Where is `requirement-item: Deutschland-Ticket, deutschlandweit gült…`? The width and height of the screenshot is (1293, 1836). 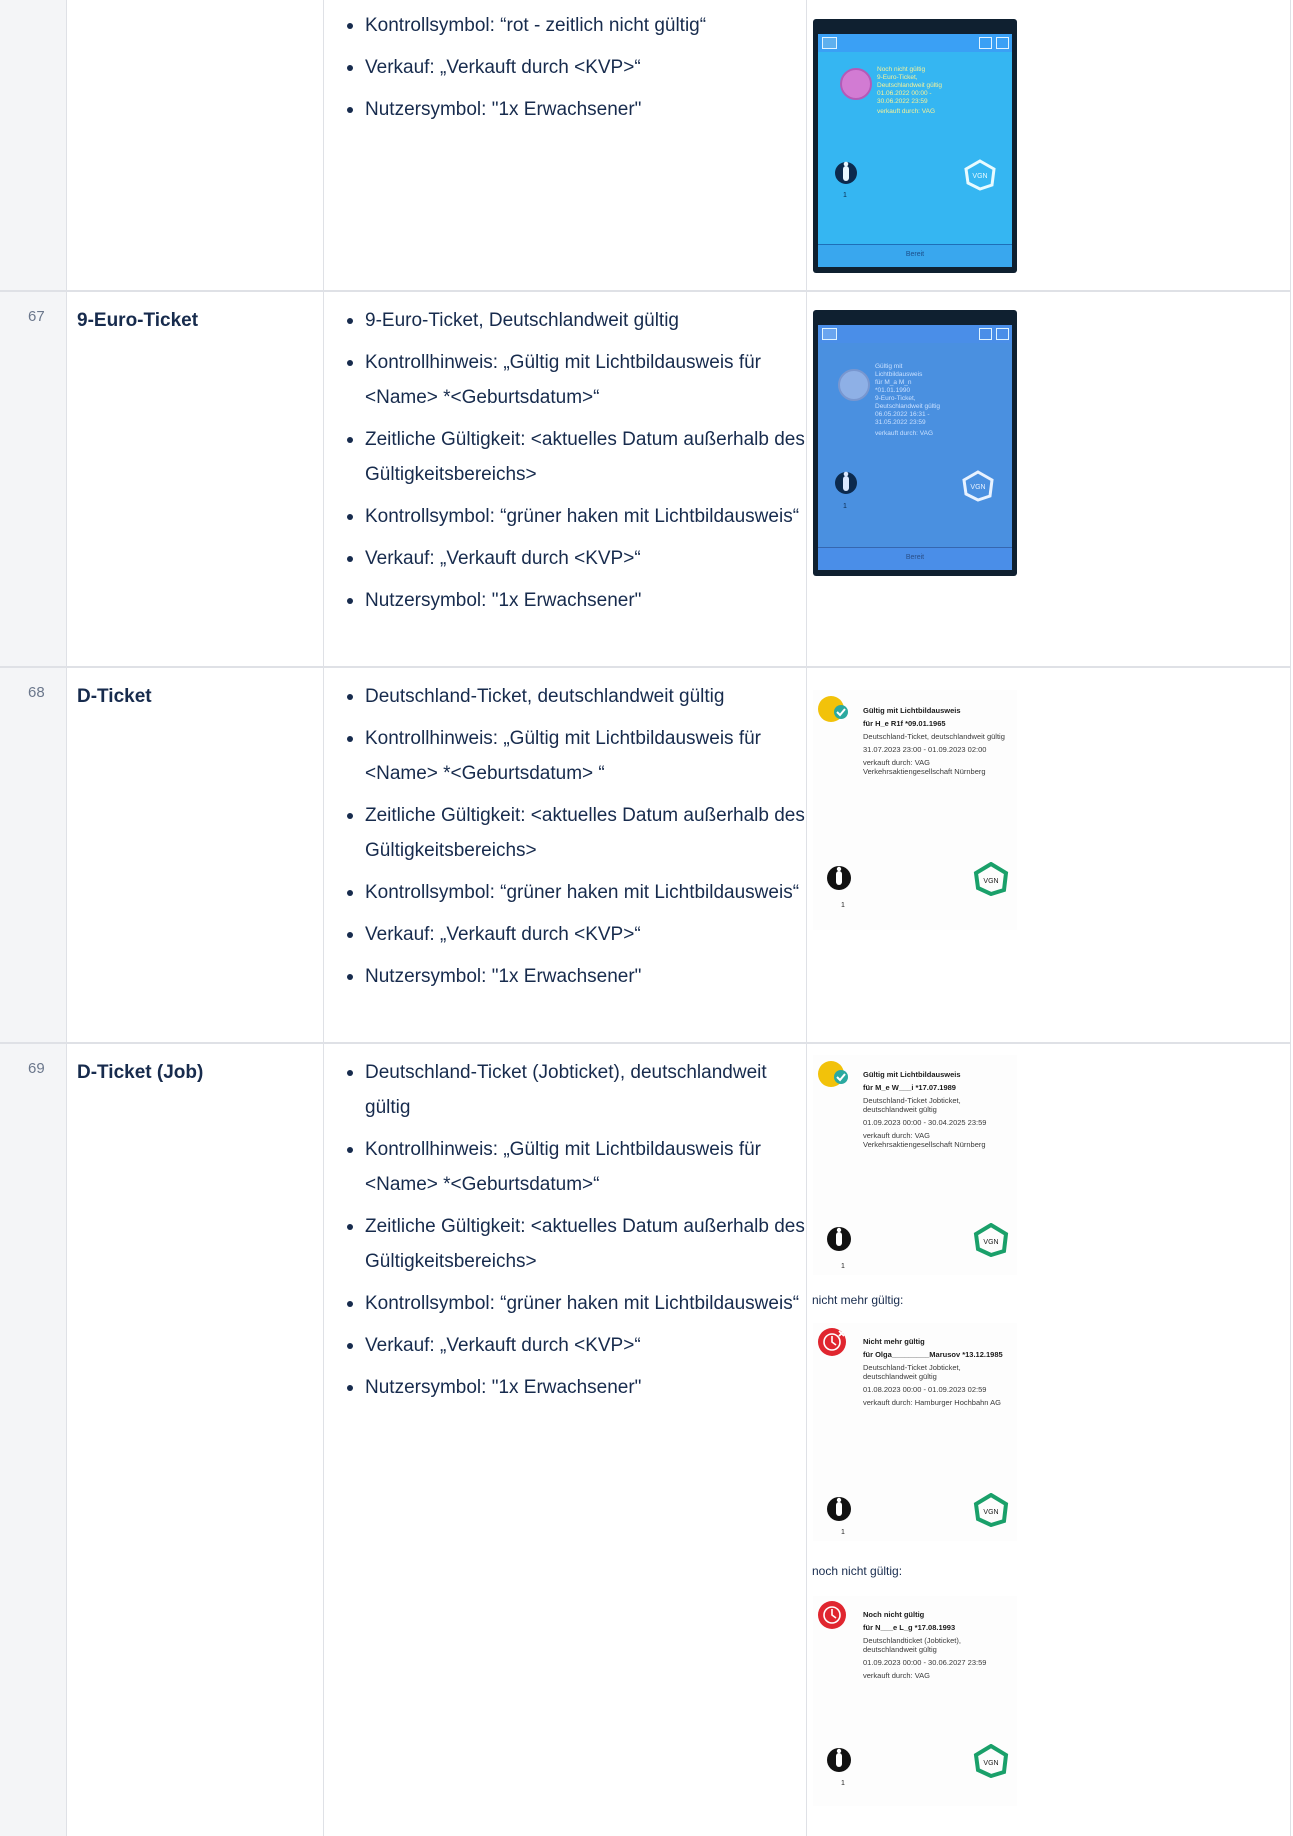 requirement-item: Deutschland-Ticket, deutschlandweit gült… is located at coordinates (576, 696).